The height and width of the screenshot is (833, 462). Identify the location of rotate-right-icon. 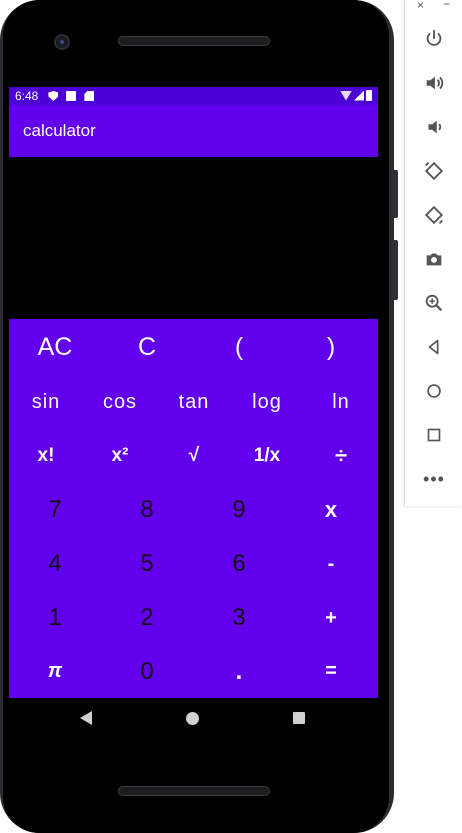
(434, 215).